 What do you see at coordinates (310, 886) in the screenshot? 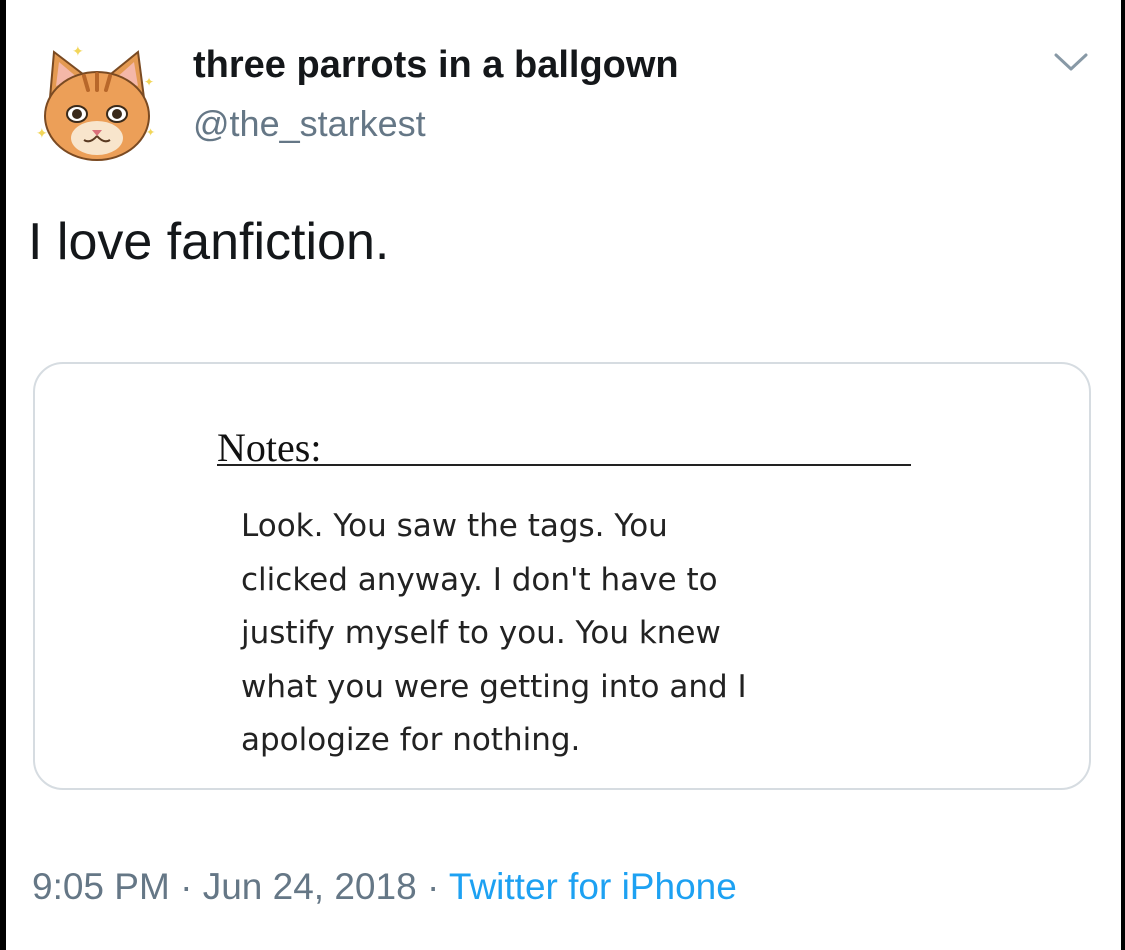
I see `tweet-date: Jun 24, 2018` at bounding box center [310, 886].